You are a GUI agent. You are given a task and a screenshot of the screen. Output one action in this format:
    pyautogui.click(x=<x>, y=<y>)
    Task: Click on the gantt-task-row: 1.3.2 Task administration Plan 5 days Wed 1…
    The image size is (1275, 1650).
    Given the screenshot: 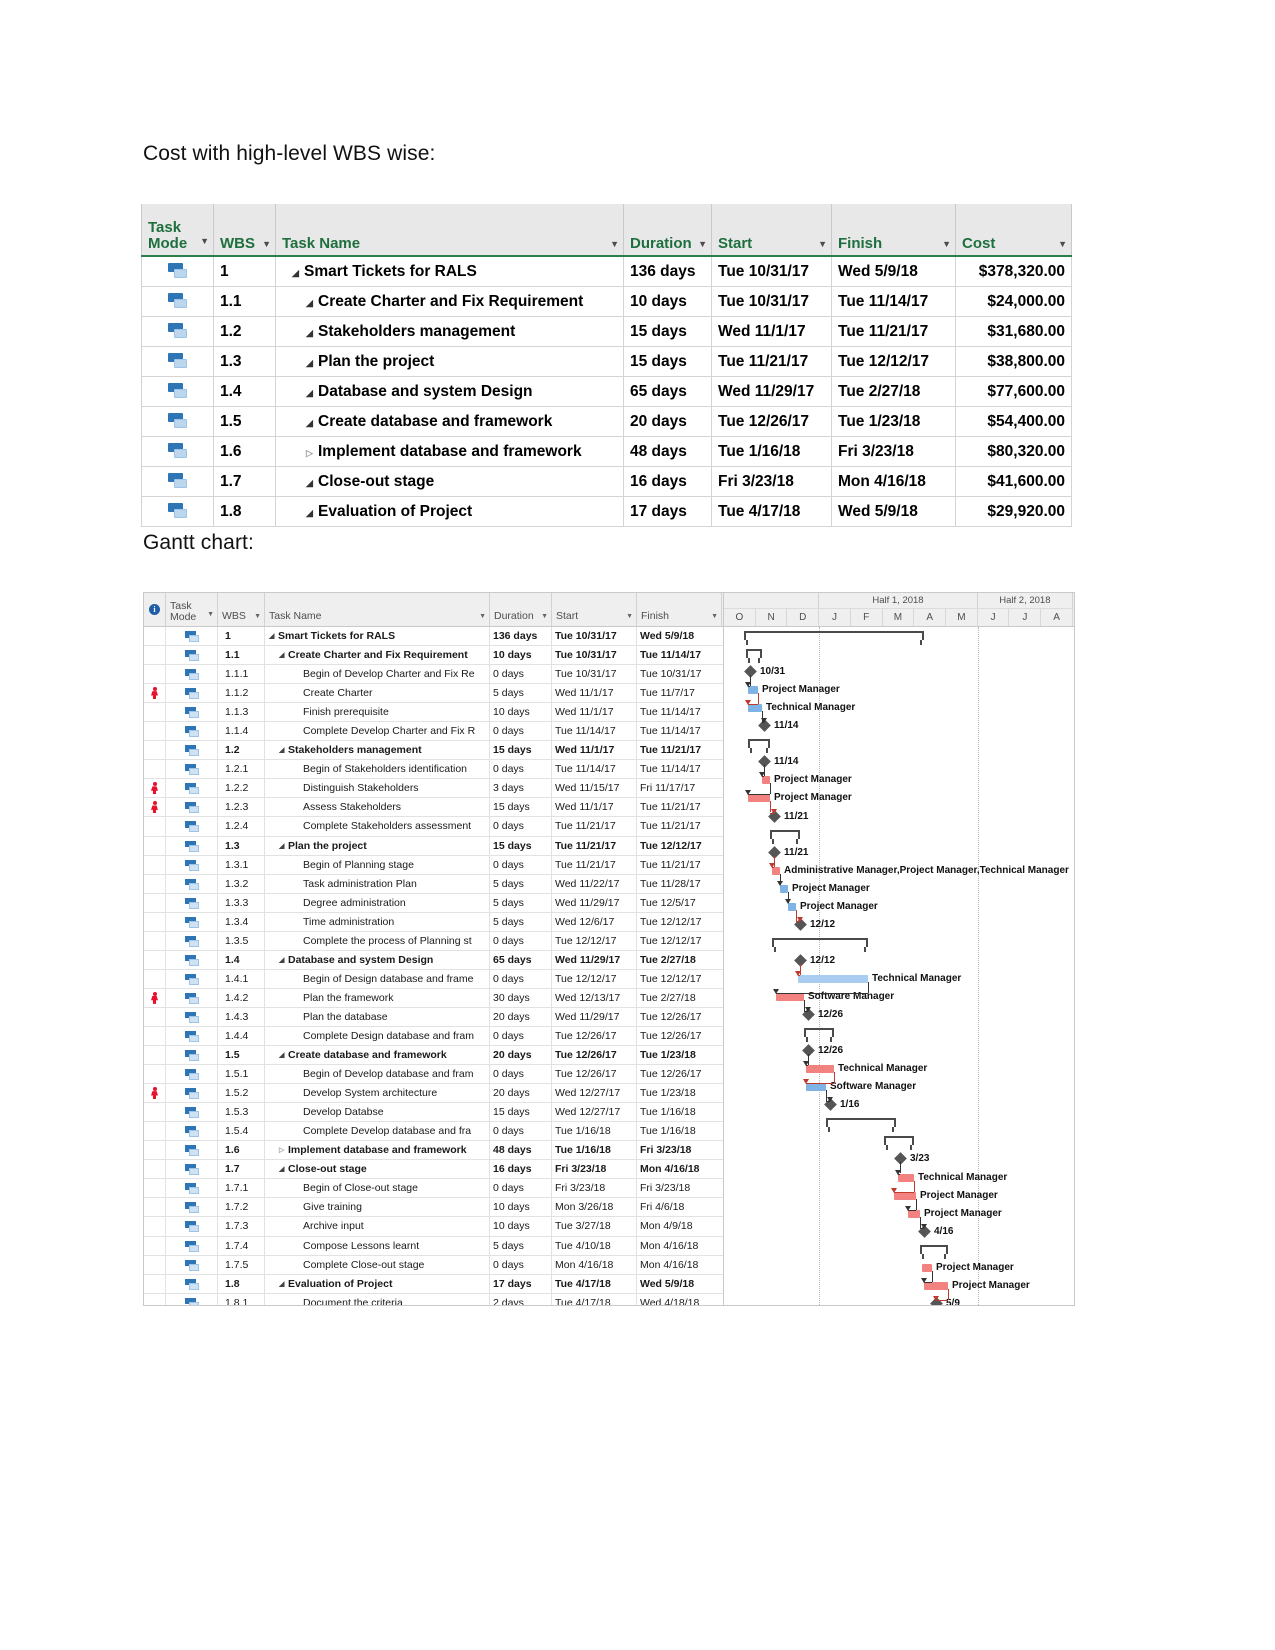 What is the action you would take?
    pyautogui.click(x=433, y=884)
    